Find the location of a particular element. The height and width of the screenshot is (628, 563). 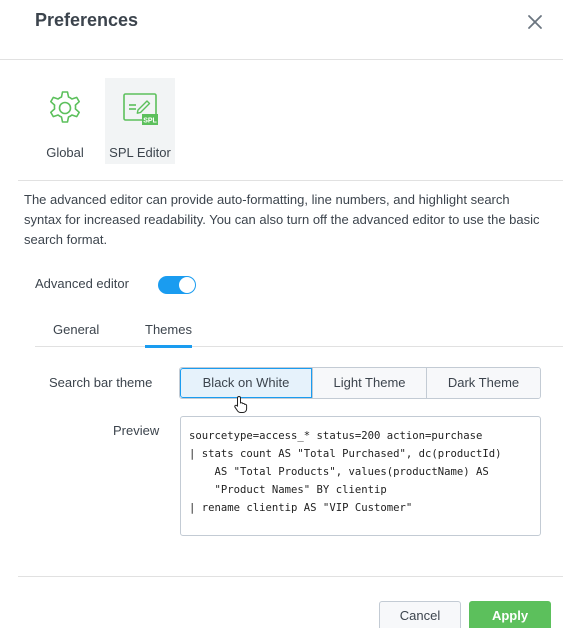

tab-general: General is located at coordinates (76, 329).